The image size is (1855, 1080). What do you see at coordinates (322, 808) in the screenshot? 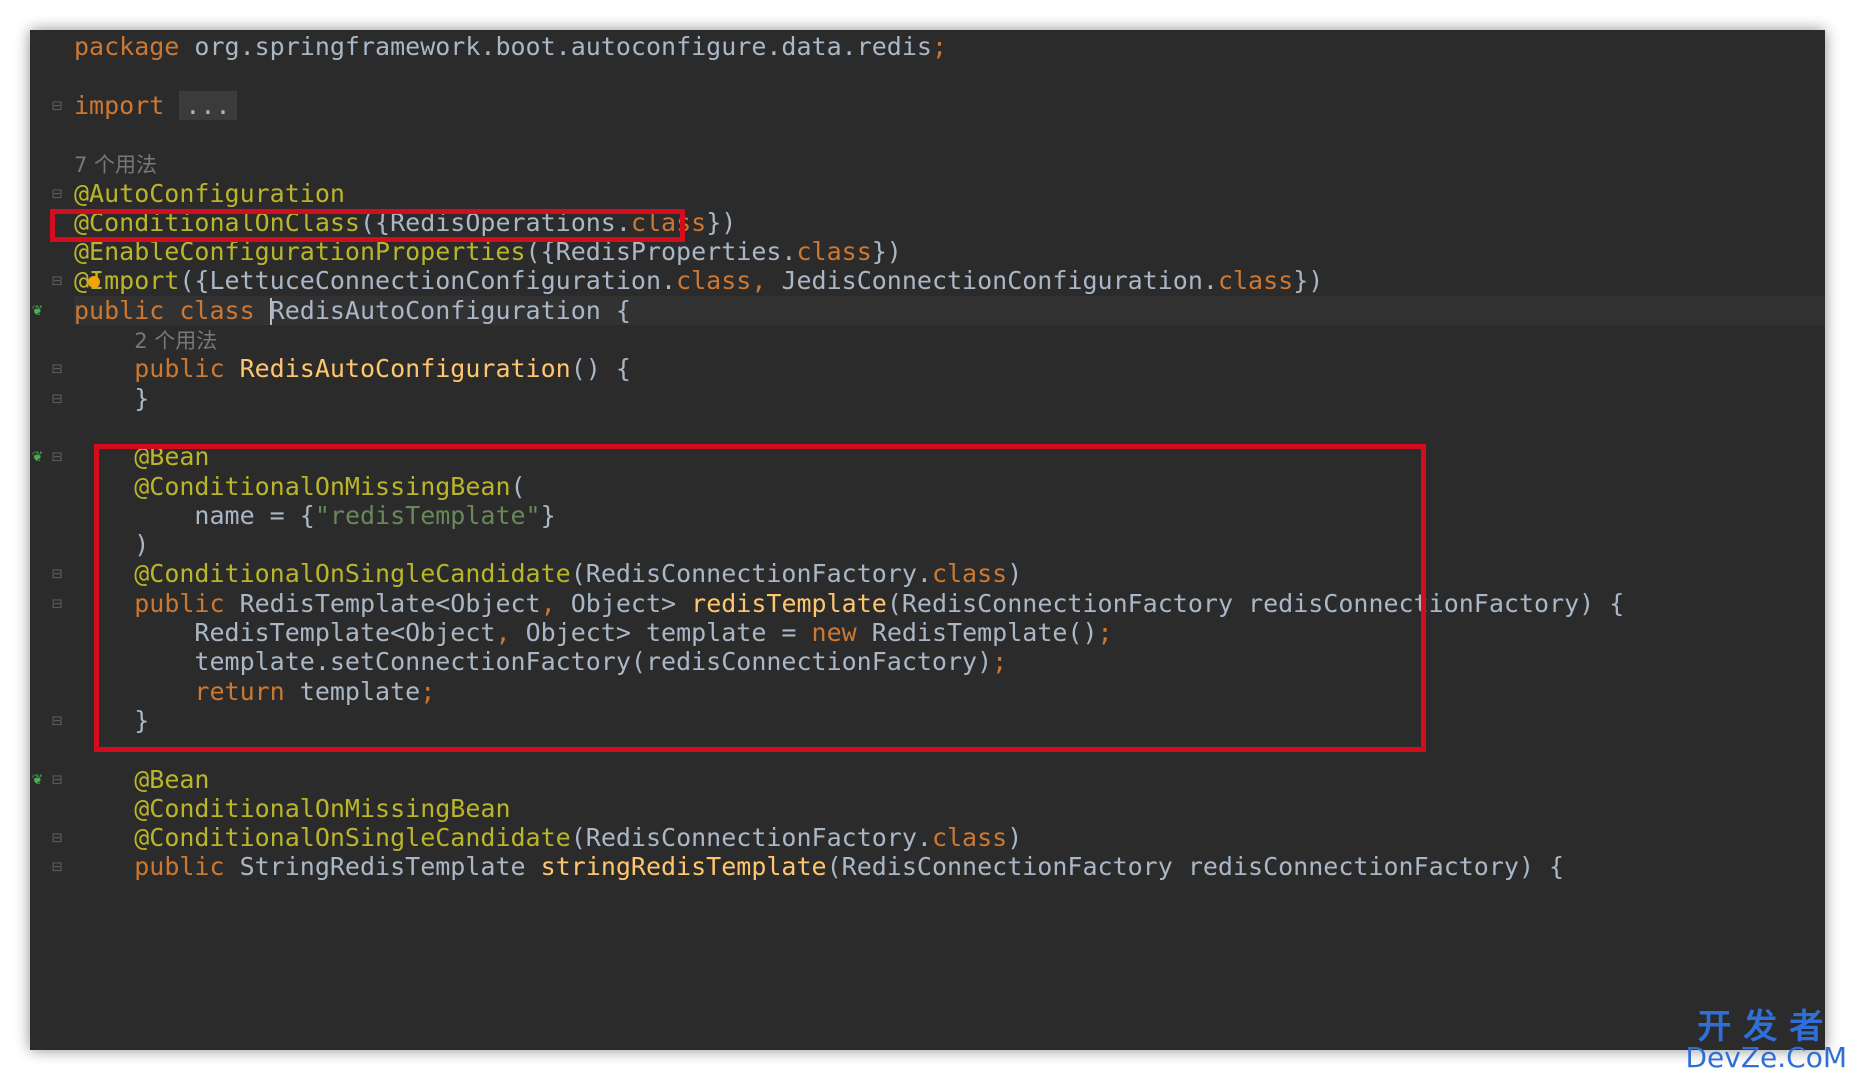
I see `code-token: @ConditionalOnMissingBean` at bounding box center [322, 808].